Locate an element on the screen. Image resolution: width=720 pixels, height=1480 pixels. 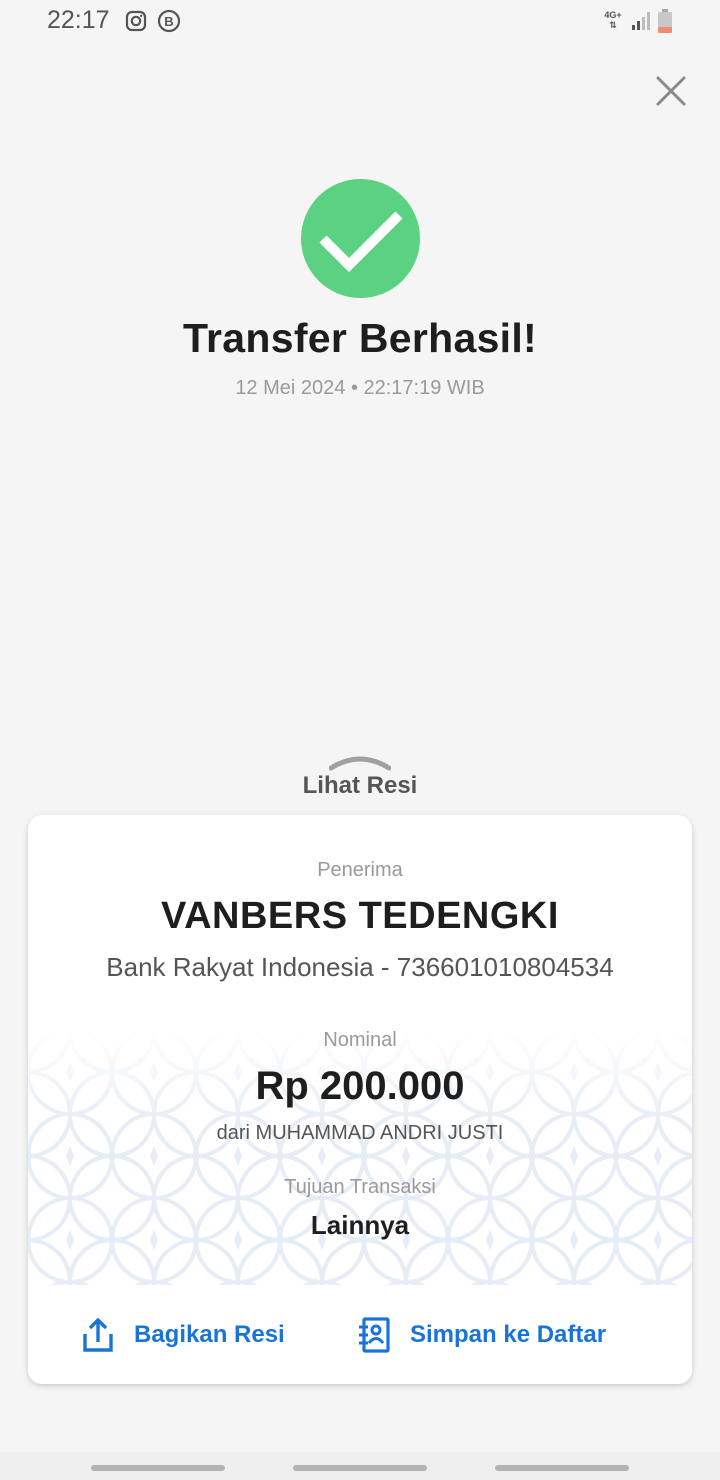
instagram-icon is located at coordinates (136, 21).